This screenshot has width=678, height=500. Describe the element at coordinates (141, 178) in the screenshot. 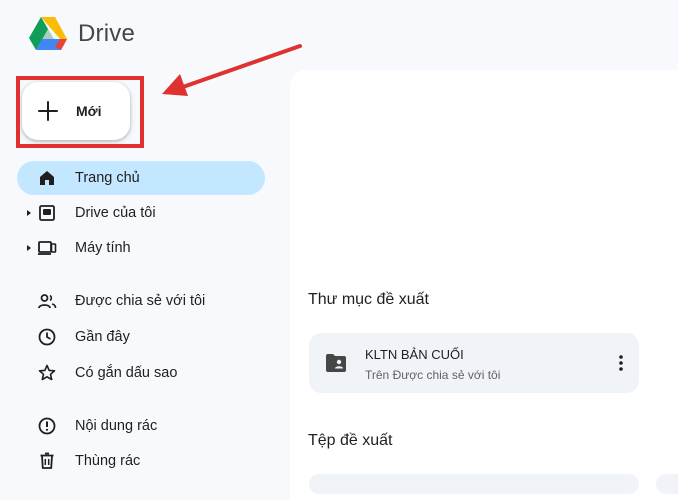

I see `nav-item-home: Trang chủ` at that location.